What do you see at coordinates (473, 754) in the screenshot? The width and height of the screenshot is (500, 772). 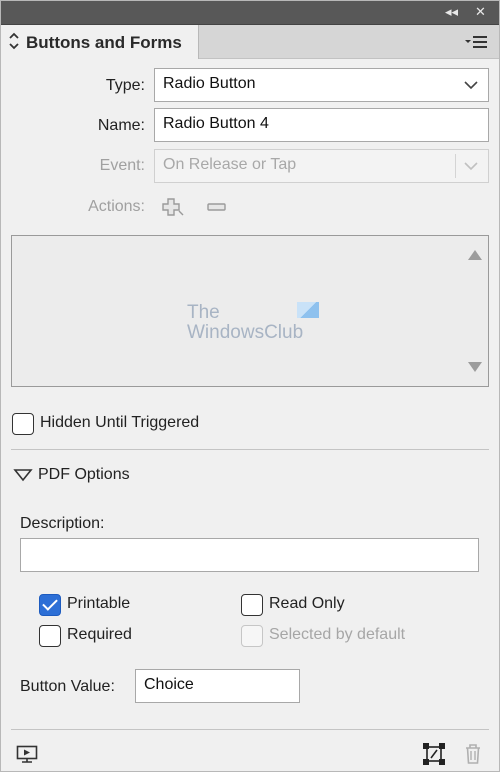 I see `trash-icon` at bounding box center [473, 754].